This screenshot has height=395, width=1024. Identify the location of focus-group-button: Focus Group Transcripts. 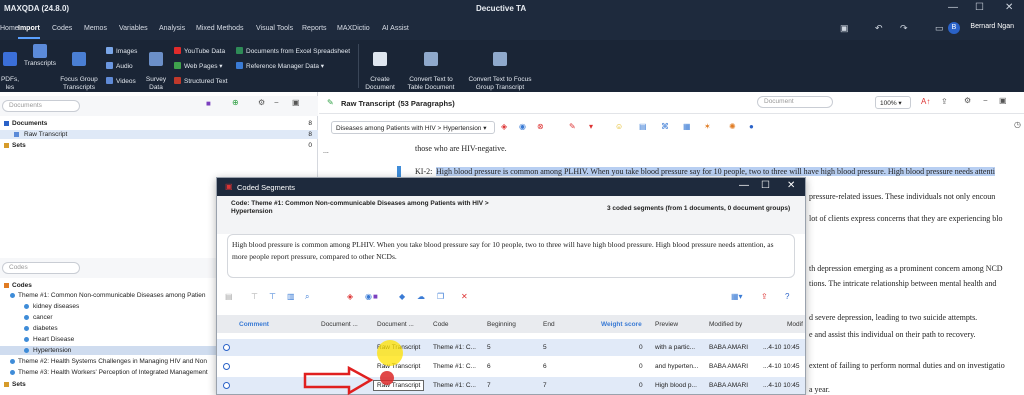
(79, 68).